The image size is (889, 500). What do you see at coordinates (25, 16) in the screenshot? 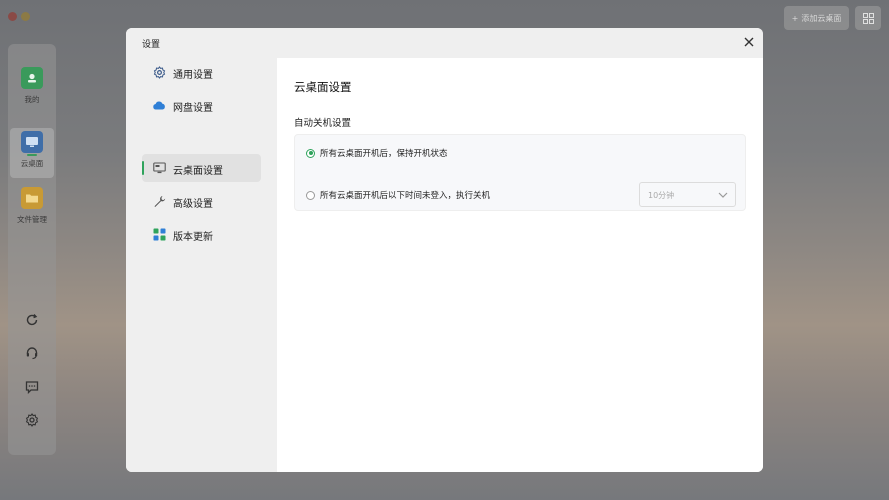
I see `minimize-window-button` at bounding box center [25, 16].